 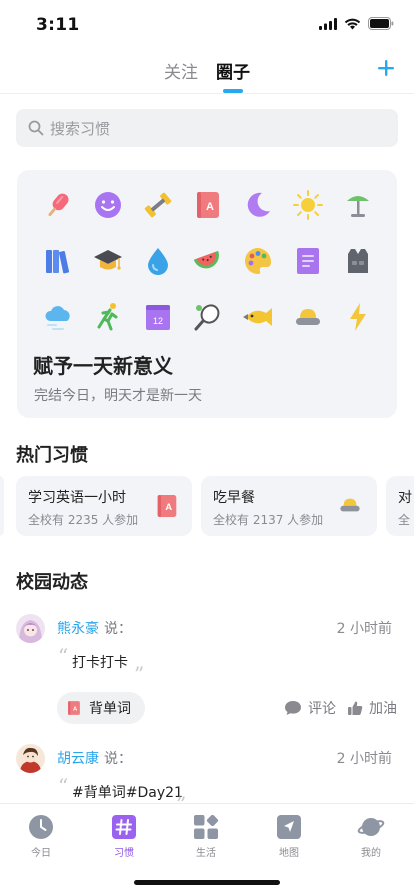 I want to click on nav-tabs: 关注 圈子, so click(x=207, y=75).